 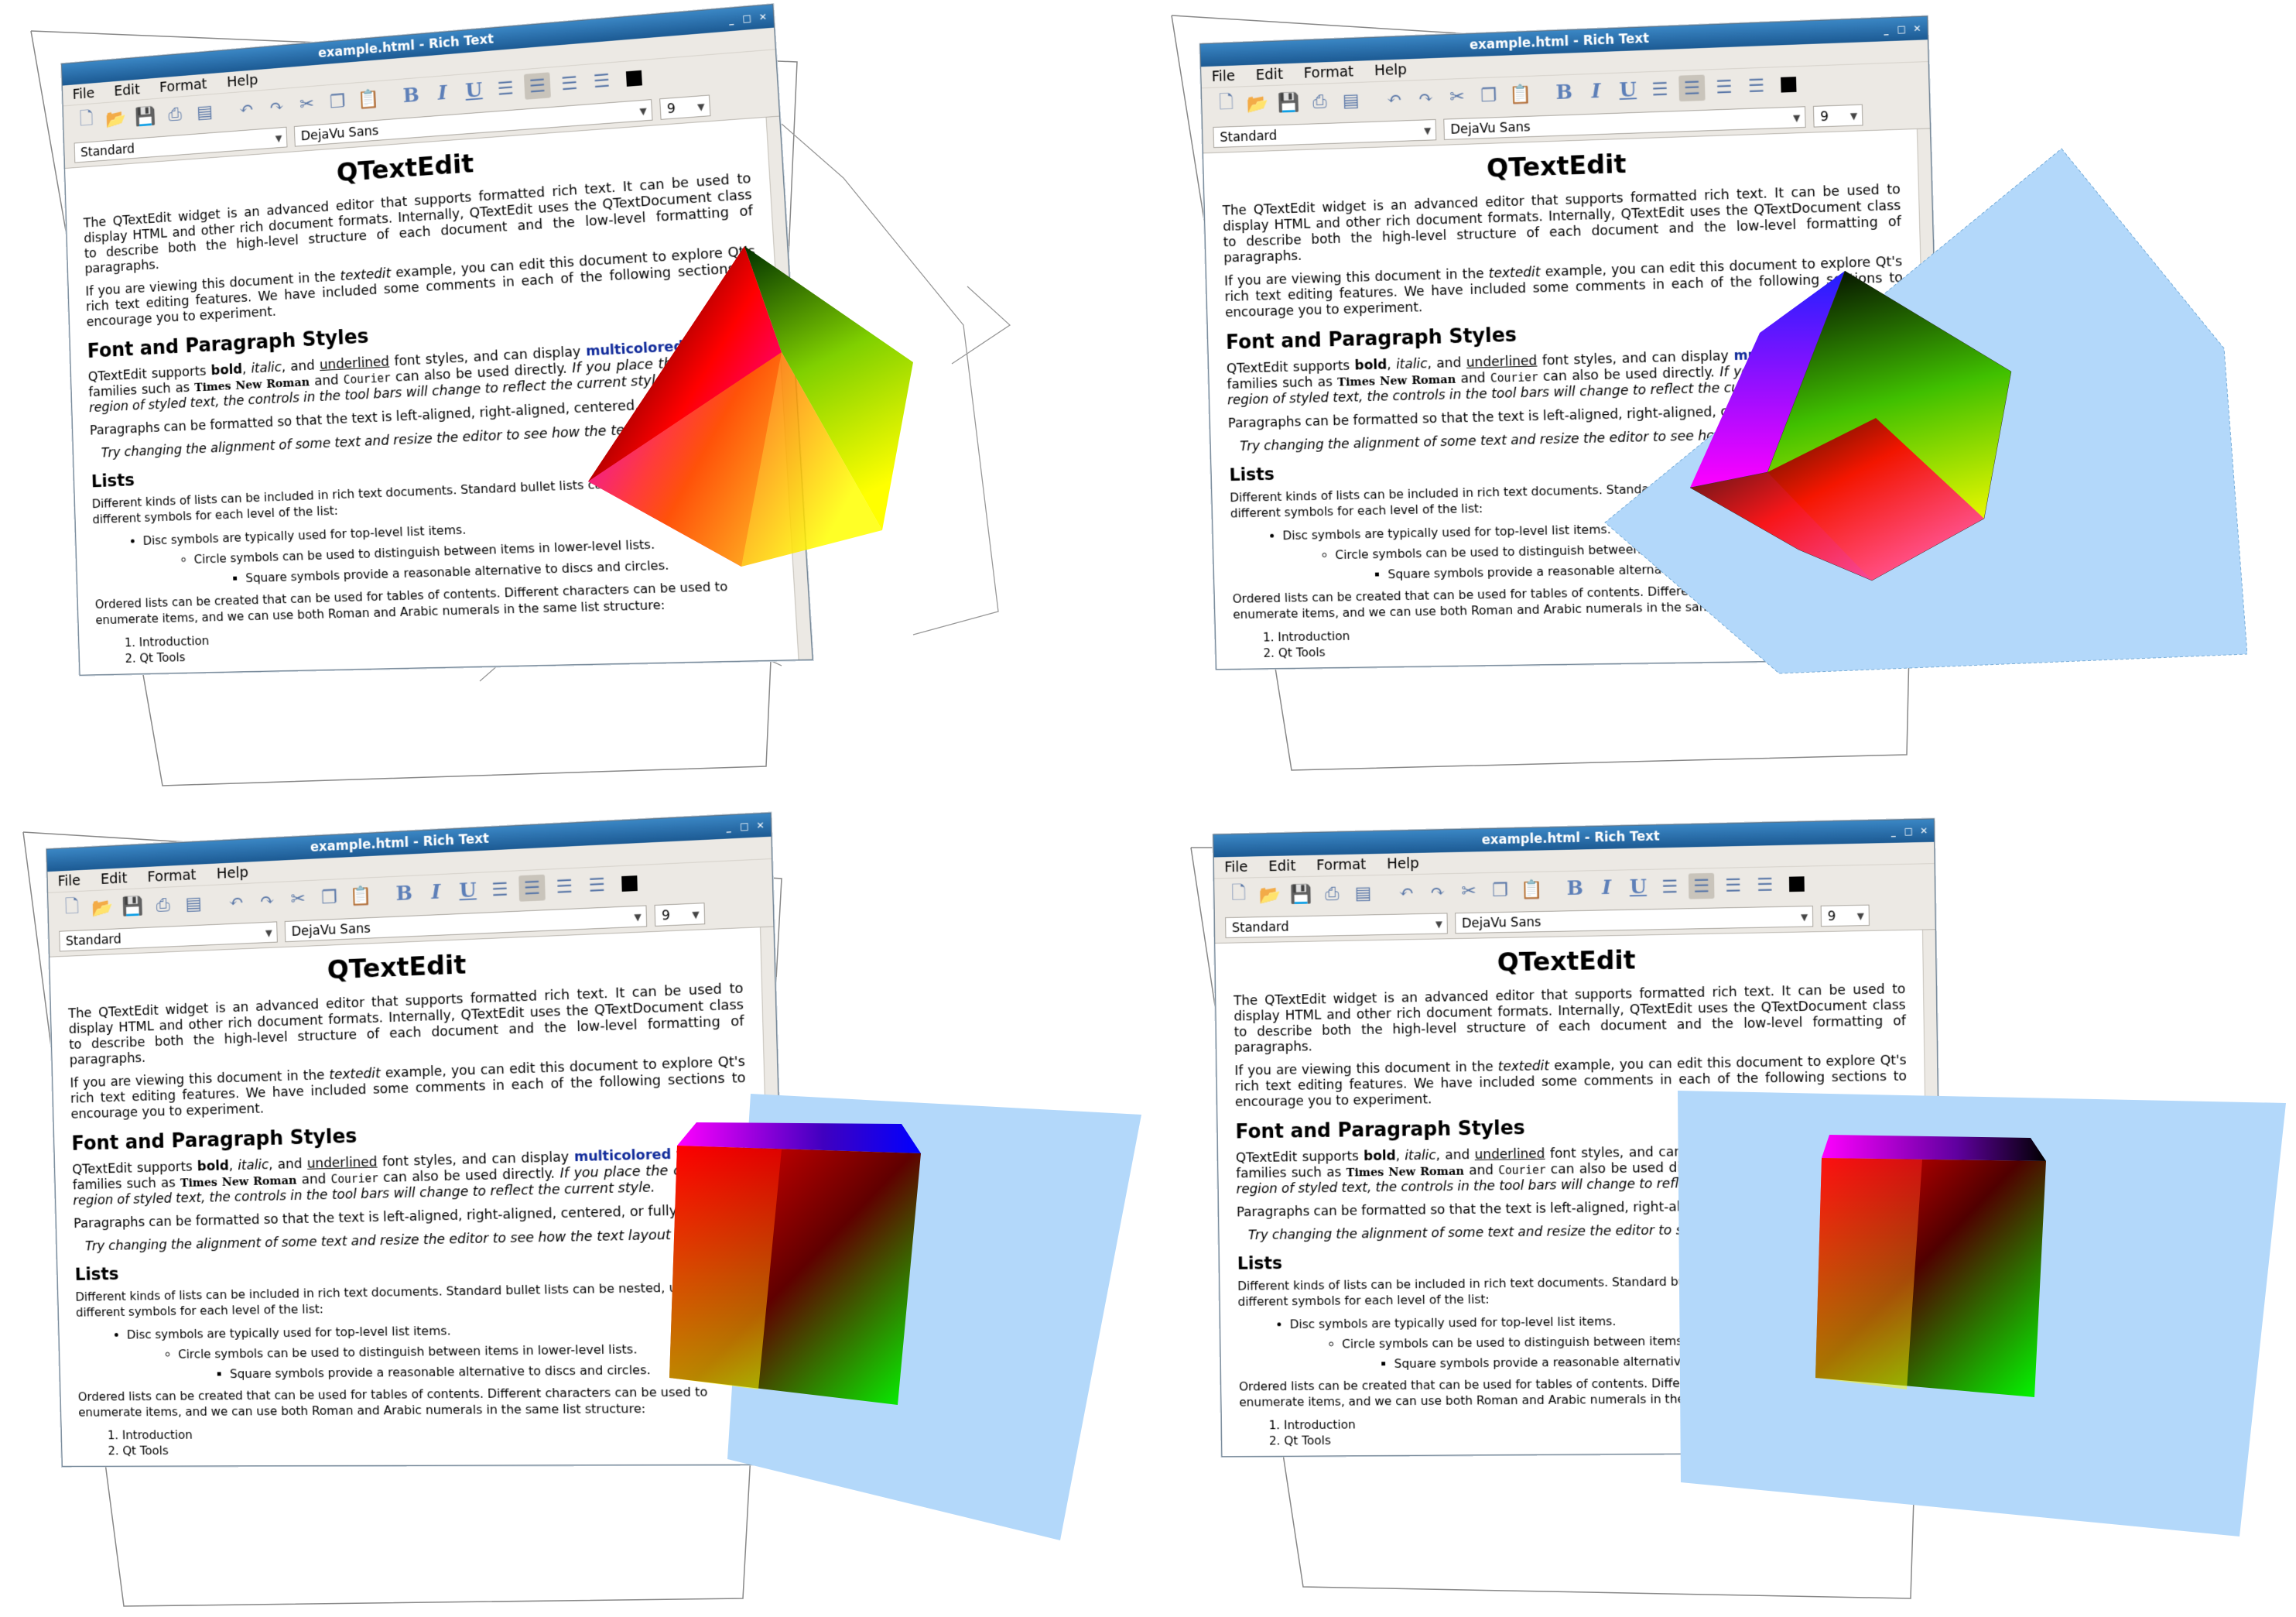 I want to click on font-combo: DejaVu Sans ▼, so click(x=1634, y=920).